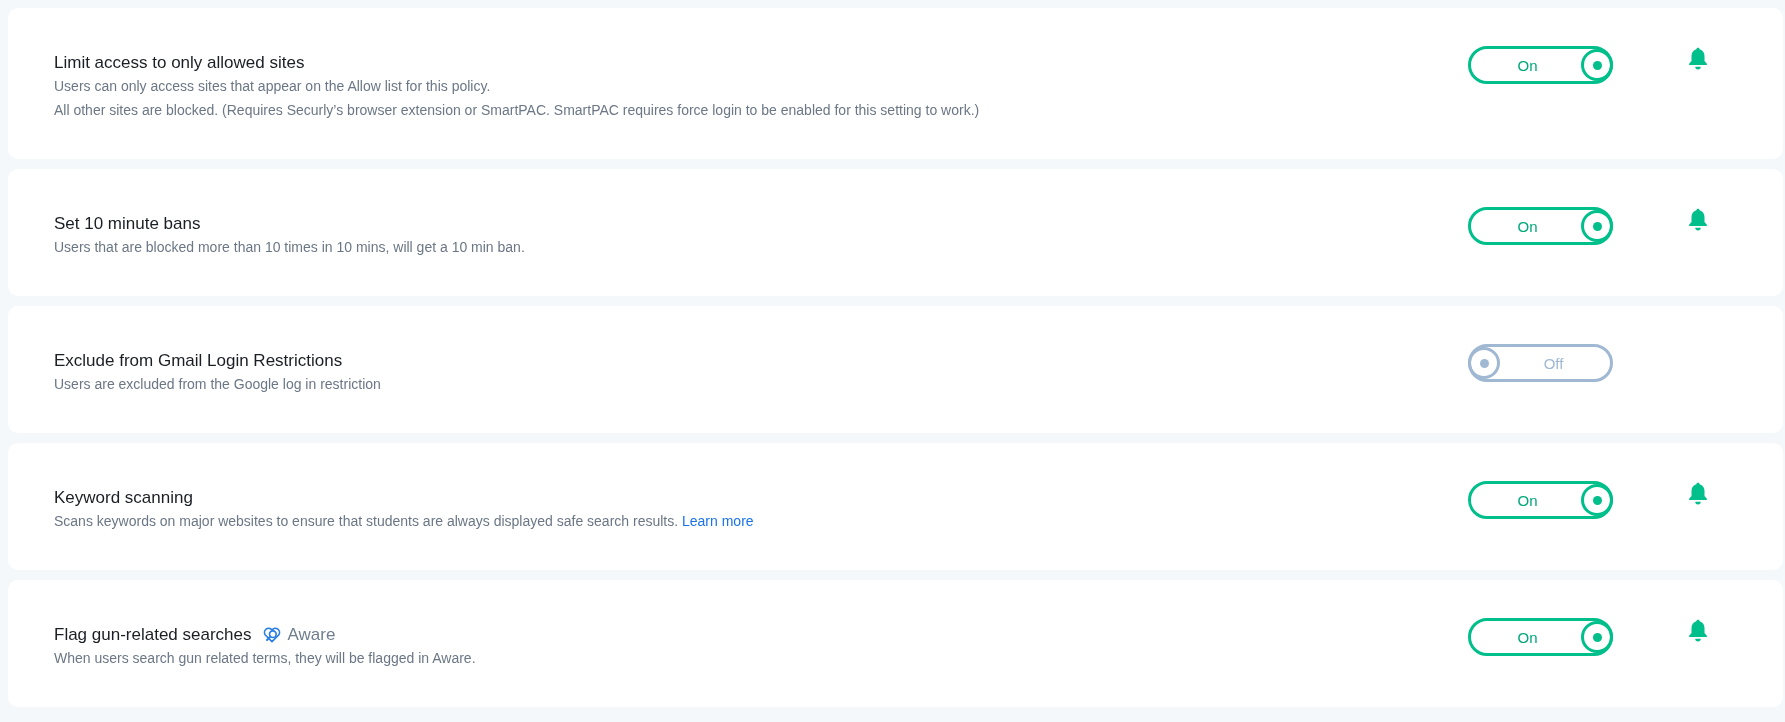 The width and height of the screenshot is (1785, 722). Describe the element at coordinates (311, 635) in the screenshot. I see `aware-label: Aware` at that location.